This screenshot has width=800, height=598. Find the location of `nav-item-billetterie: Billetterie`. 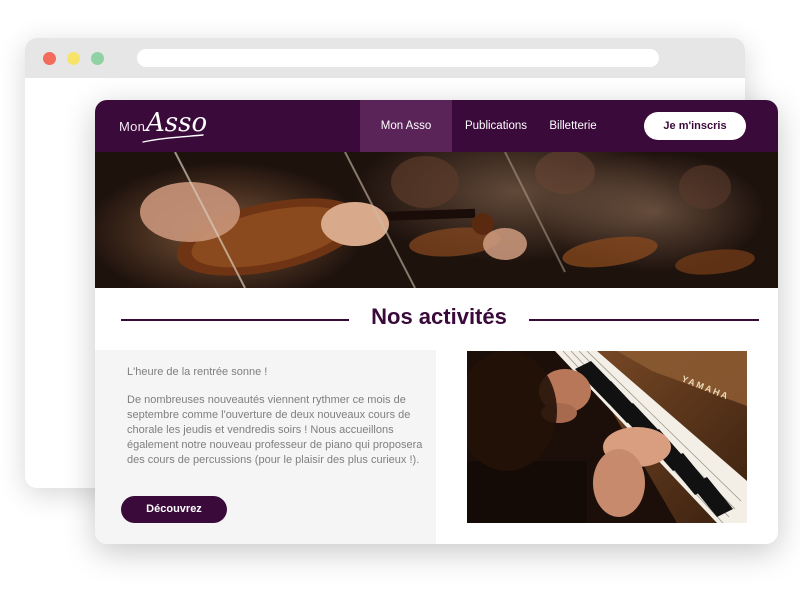

nav-item-billetterie: Billetterie is located at coordinates (573, 126).